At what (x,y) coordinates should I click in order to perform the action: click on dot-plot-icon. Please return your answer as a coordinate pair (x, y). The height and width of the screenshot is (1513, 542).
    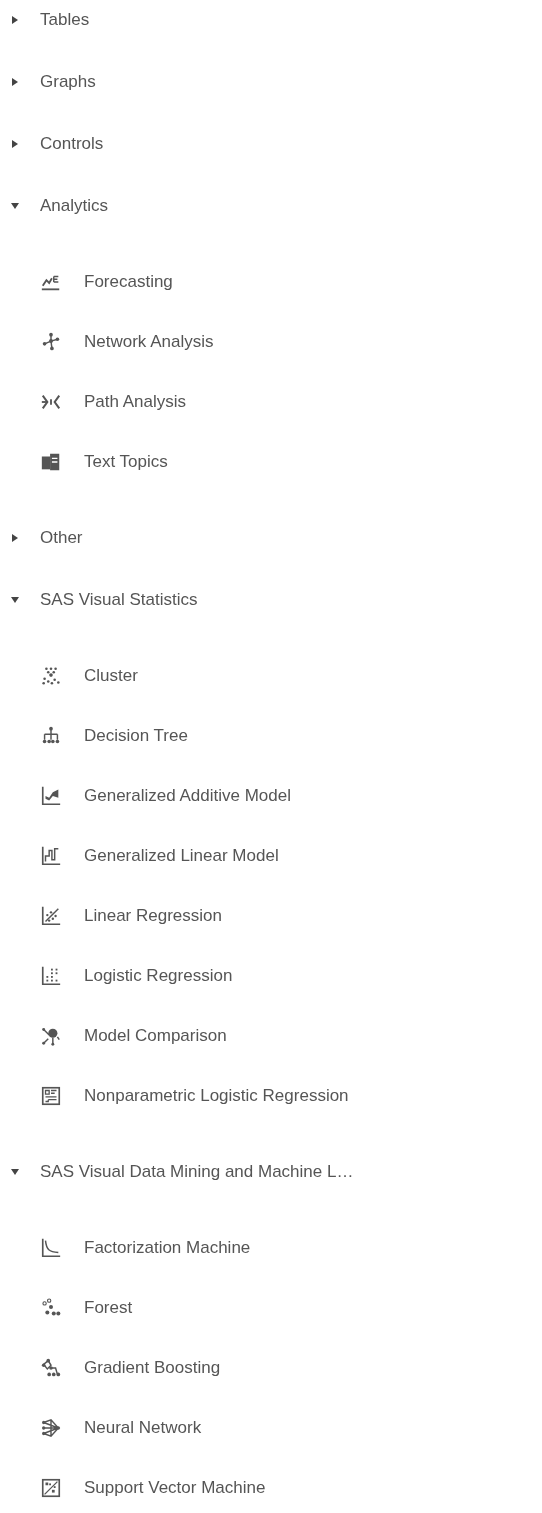
    Looking at the image, I should click on (51, 976).